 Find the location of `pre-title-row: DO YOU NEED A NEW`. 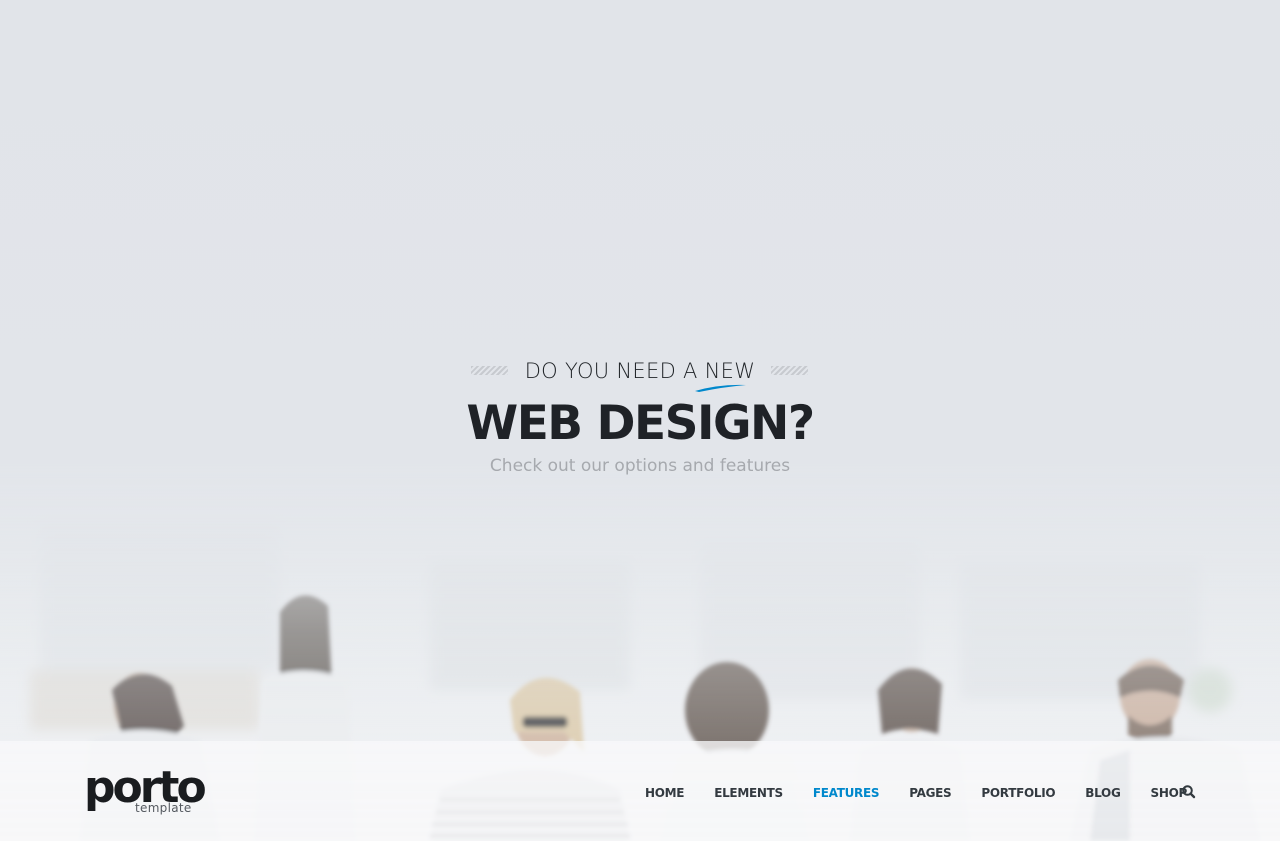

pre-title-row: DO YOU NEED A NEW is located at coordinates (640, 371).